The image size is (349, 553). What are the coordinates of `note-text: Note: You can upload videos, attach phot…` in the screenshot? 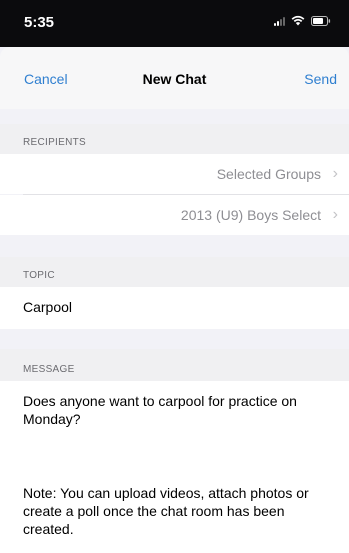 It's located at (166, 511).